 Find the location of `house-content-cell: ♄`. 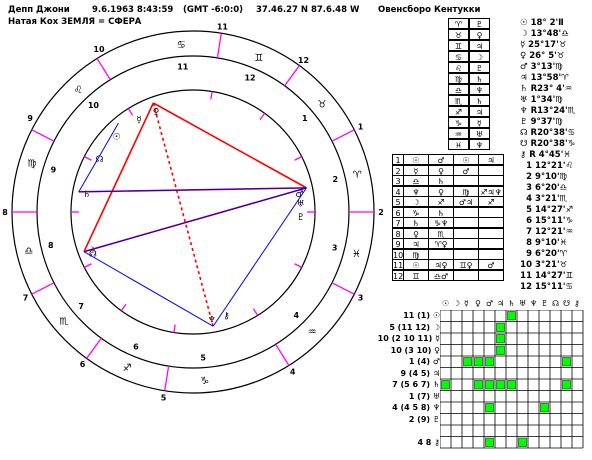

house-content-cell: ♄ is located at coordinates (441, 212).